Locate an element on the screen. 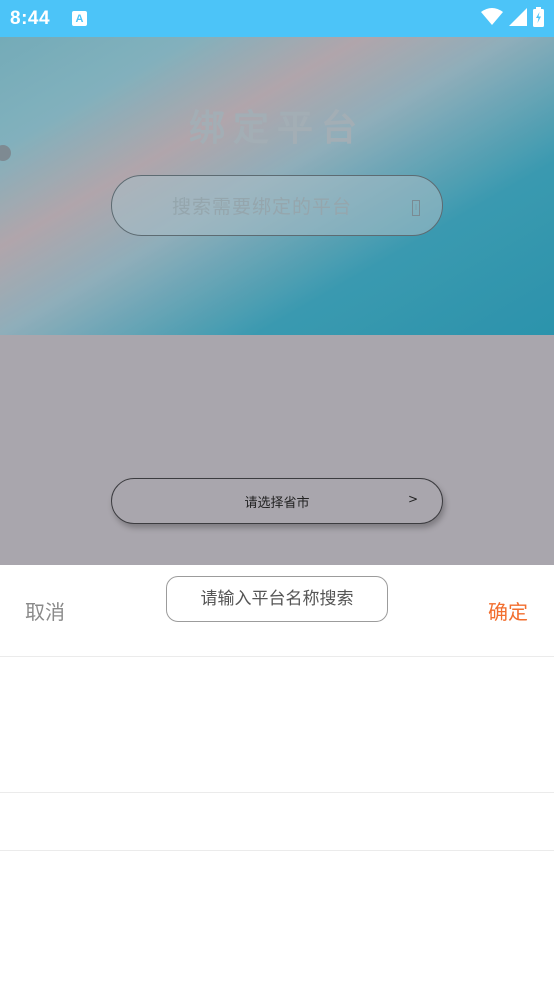 The width and height of the screenshot is (554, 985). page-title: 绑定平台 is located at coordinates (276, 128).